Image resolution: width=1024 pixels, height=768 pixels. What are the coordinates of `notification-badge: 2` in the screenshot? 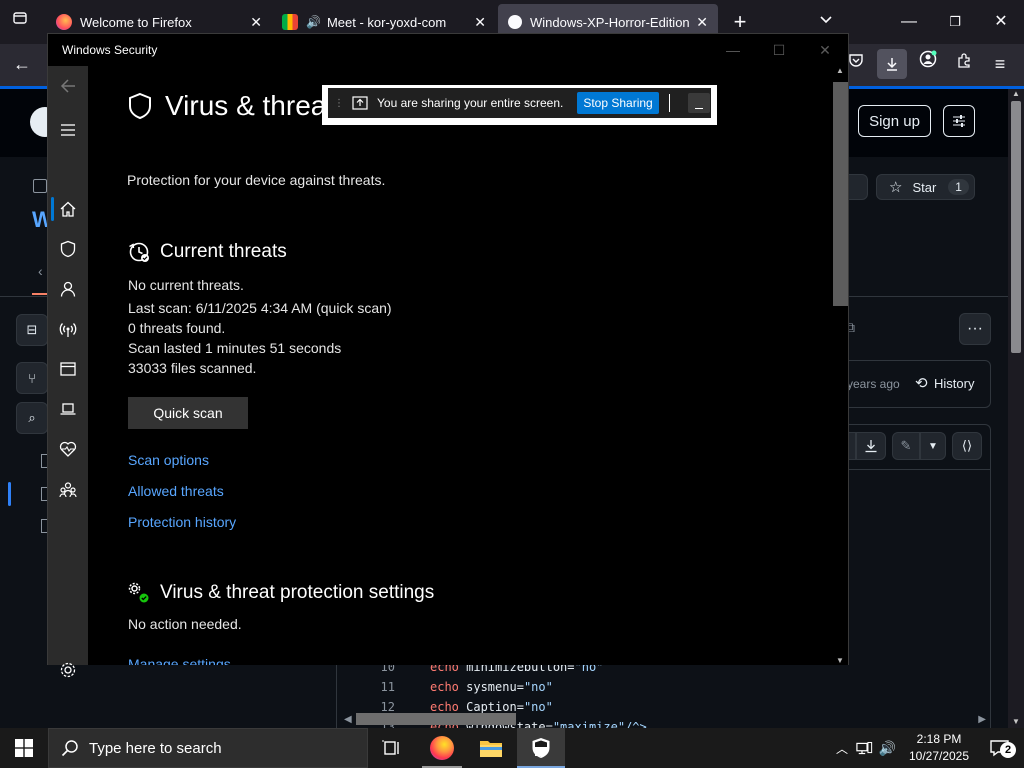 It's located at (1008, 750).